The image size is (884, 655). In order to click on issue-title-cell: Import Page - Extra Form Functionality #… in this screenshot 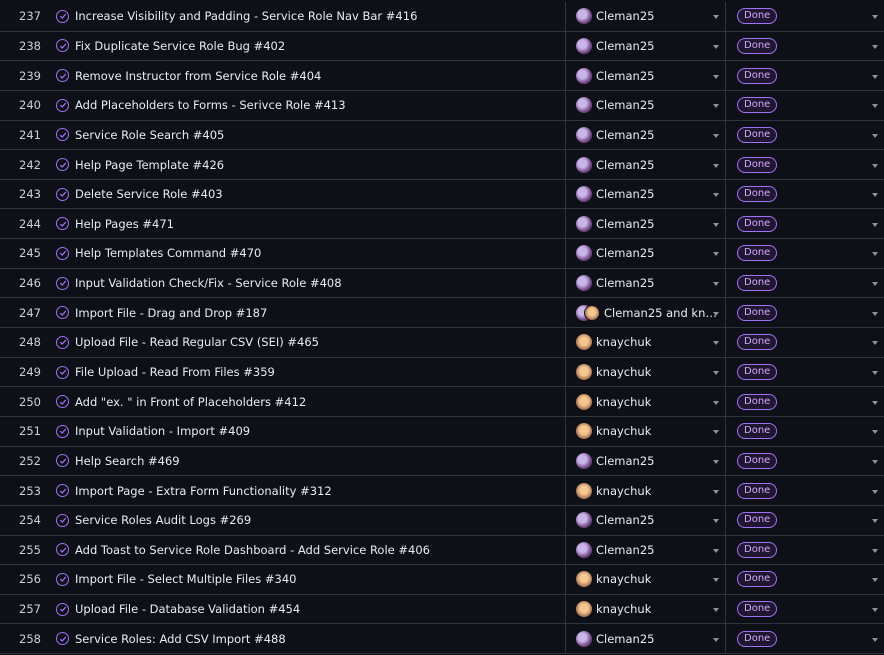, I will do `click(307, 490)`.